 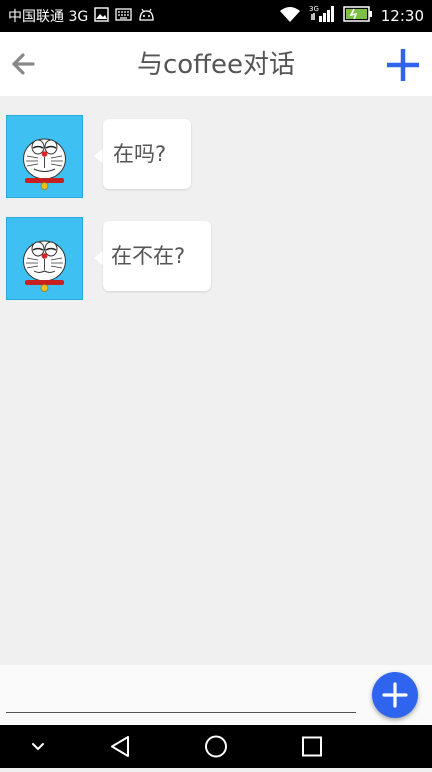 I want to click on navigation-bar, so click(x=216, y=746).